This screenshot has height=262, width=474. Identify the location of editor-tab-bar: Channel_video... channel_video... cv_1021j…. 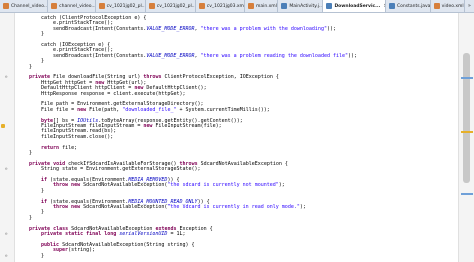
(237, 6).